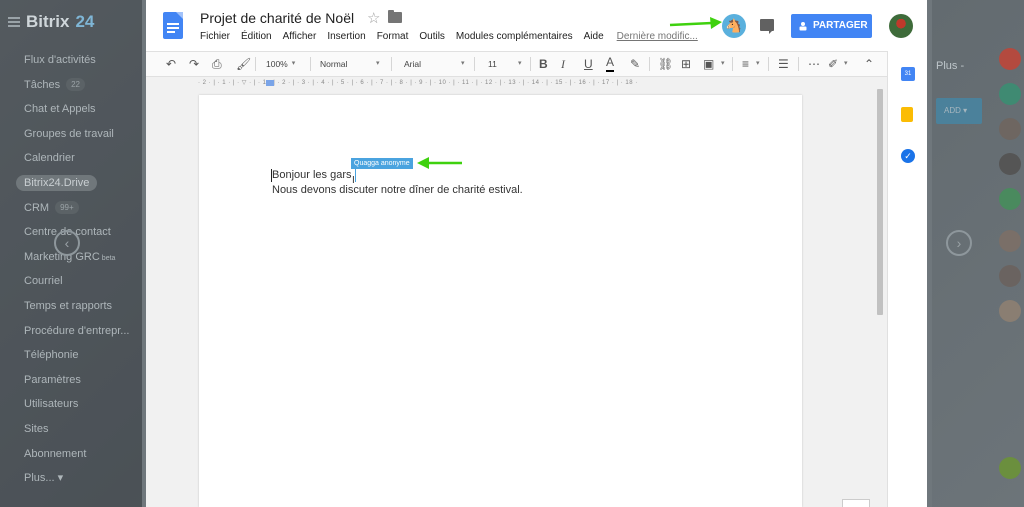  I want to click on sidebar-item: Utilisateurs, so click(76, 404).